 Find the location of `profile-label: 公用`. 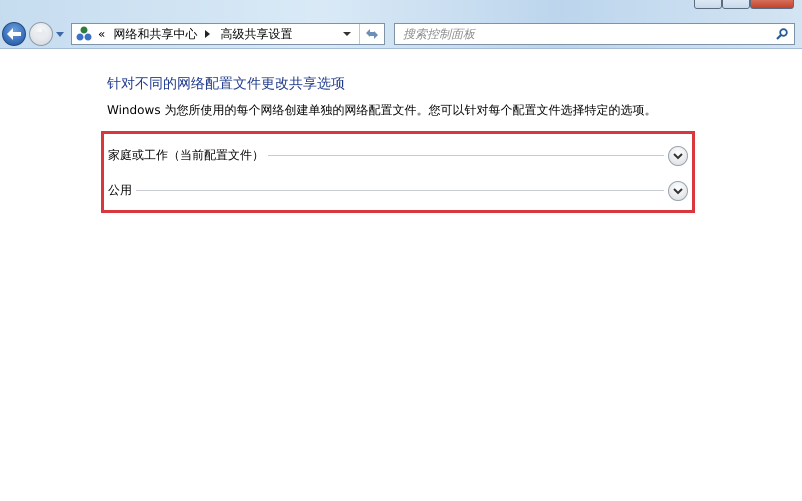

profile-label: 公用 is located at coordinates (120, 190).